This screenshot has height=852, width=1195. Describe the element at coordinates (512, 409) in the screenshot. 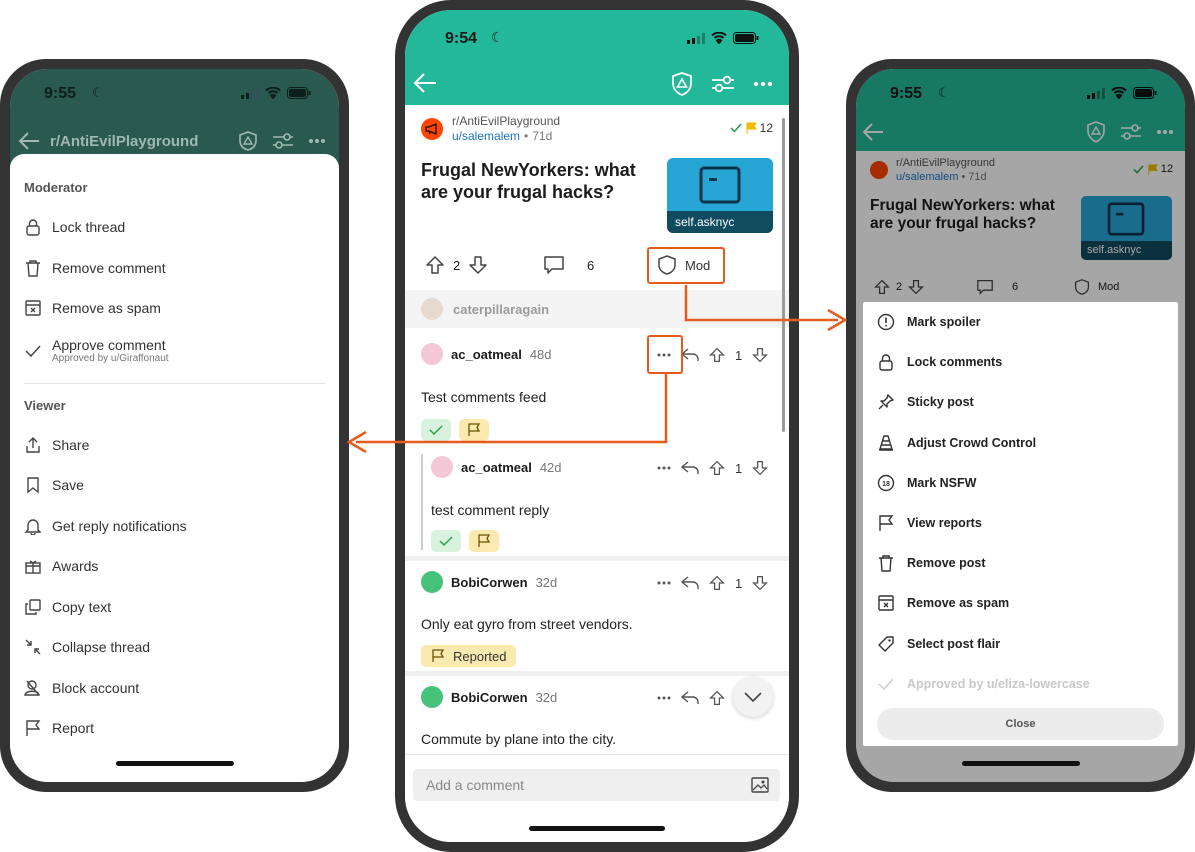

I see `arrow-to-comment-menu` at that location.